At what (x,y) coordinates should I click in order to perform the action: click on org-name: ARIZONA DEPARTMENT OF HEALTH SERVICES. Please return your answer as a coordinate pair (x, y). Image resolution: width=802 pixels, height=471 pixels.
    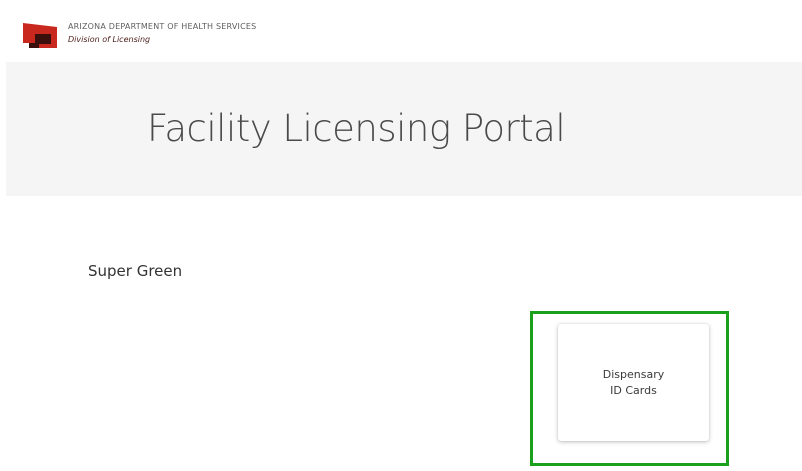
    Looking at the image, I should click on (162, 26).